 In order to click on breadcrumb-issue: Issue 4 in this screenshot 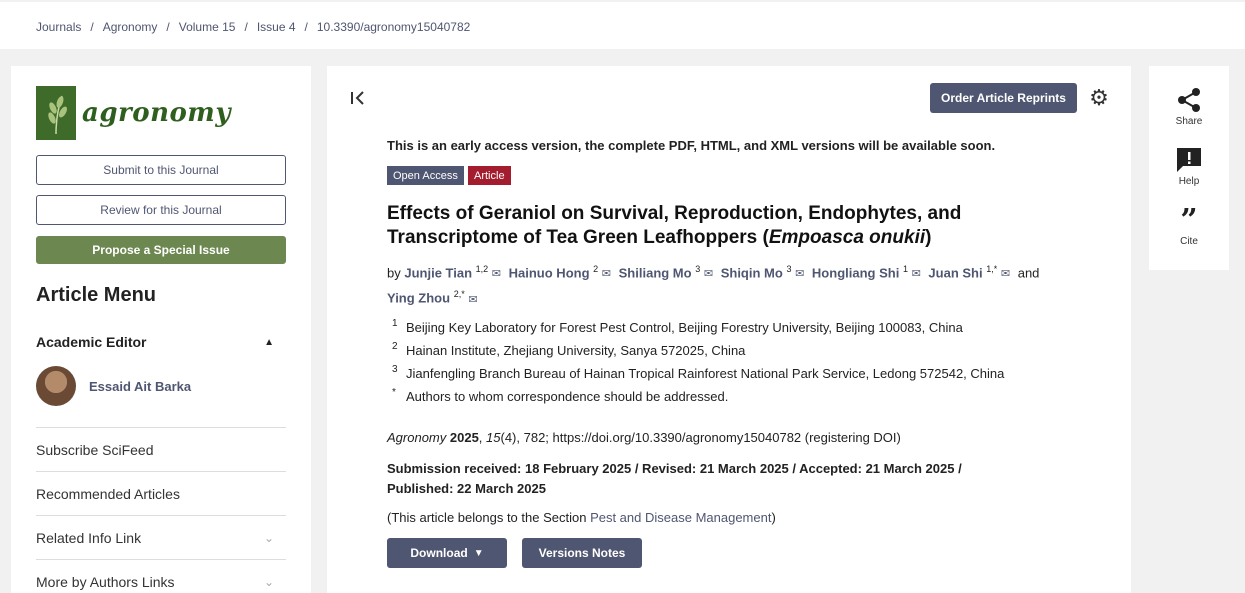, I will do `click(276, 27)`.